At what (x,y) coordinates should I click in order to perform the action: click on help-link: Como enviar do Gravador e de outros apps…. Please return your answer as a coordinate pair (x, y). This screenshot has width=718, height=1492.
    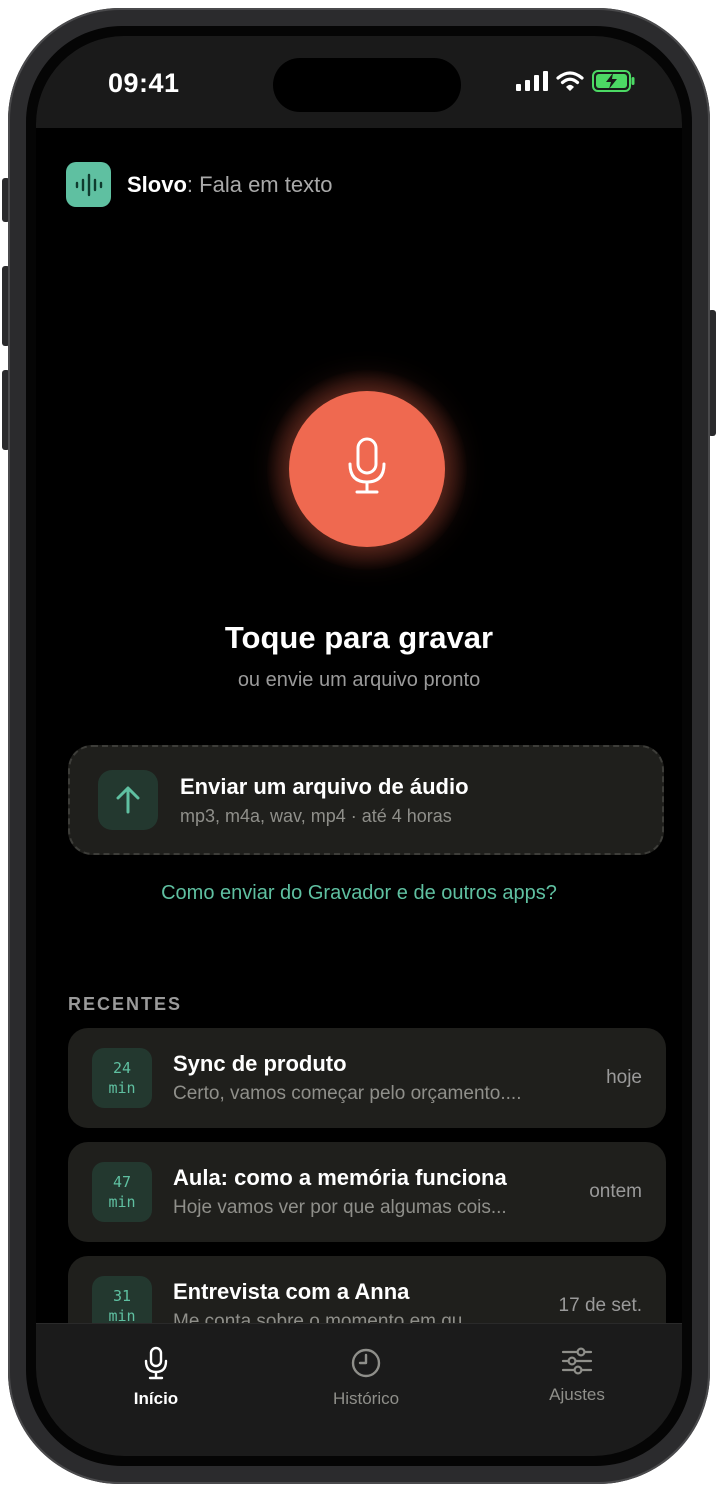
    Looking at the image, I should click on (359, 893).